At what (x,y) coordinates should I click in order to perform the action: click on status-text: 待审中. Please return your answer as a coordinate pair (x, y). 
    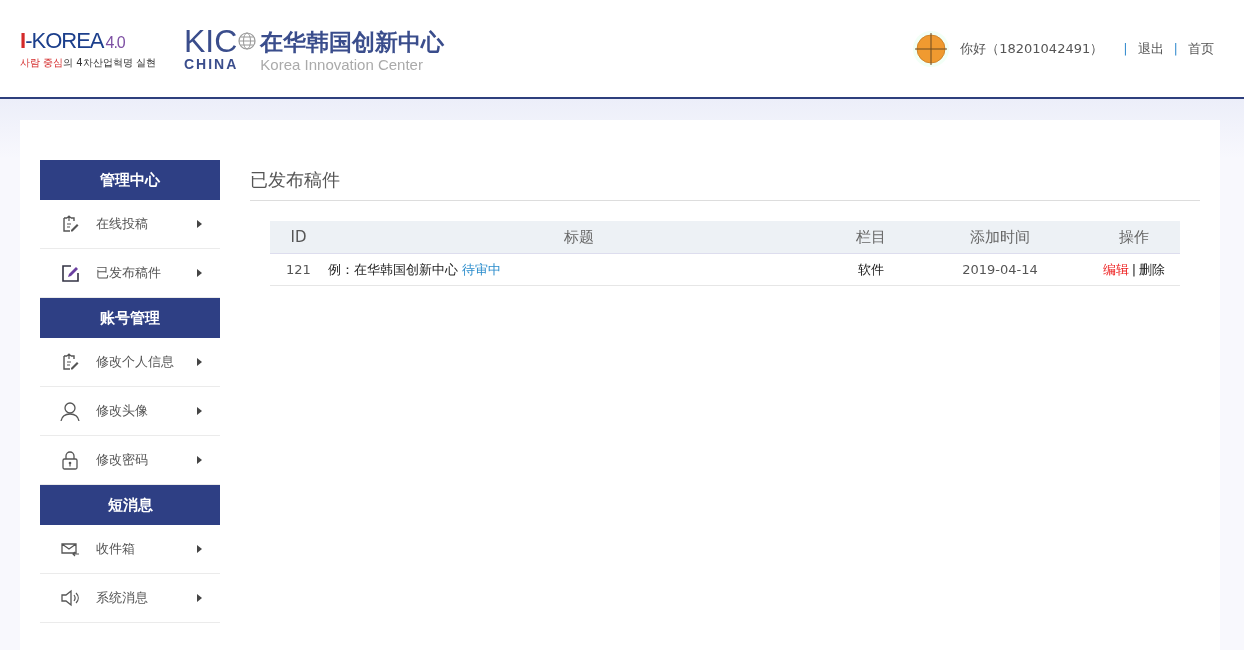
    Looking at the image, I should click on (482, 269).